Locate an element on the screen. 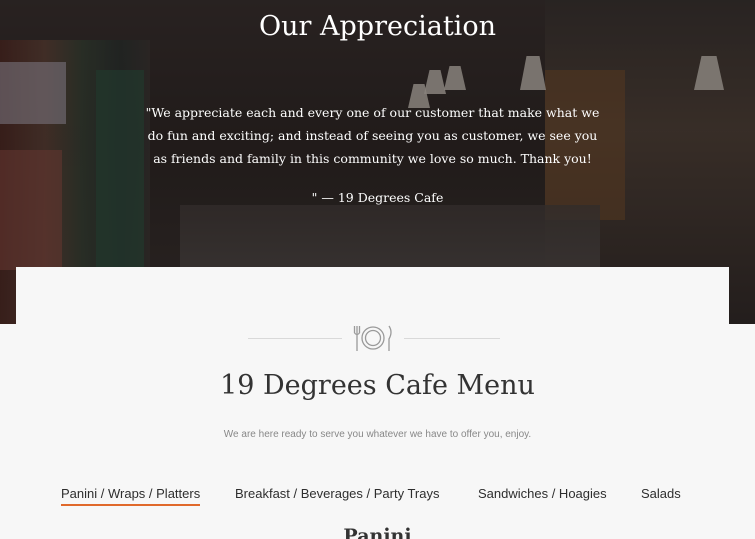 The width and height of the screenshot is (755, 539). tab-sandwiches-hoagies: Sandwiches / Hoagies is located at coordinates (542, 493).